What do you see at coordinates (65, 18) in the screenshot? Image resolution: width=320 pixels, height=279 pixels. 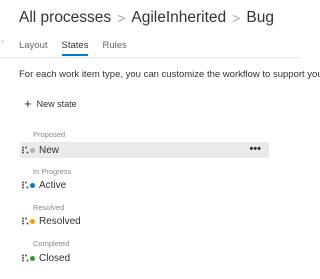 I see `breadcrumb-all-processes: All processes` at bounding box center [65, 18].